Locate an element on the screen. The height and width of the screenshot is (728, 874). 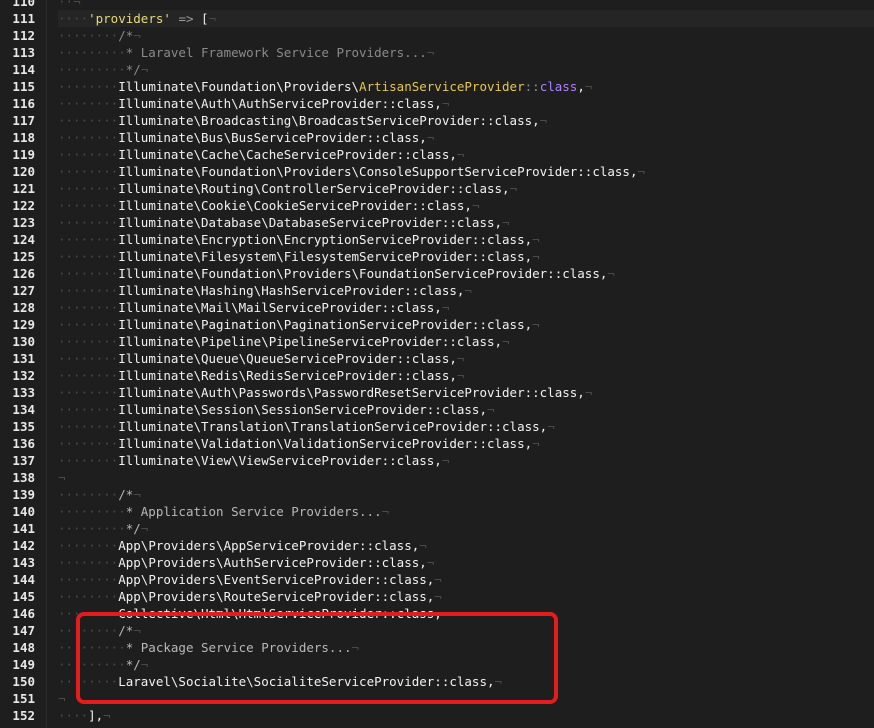
line-number: 114 is located at coordinates (23, 69).